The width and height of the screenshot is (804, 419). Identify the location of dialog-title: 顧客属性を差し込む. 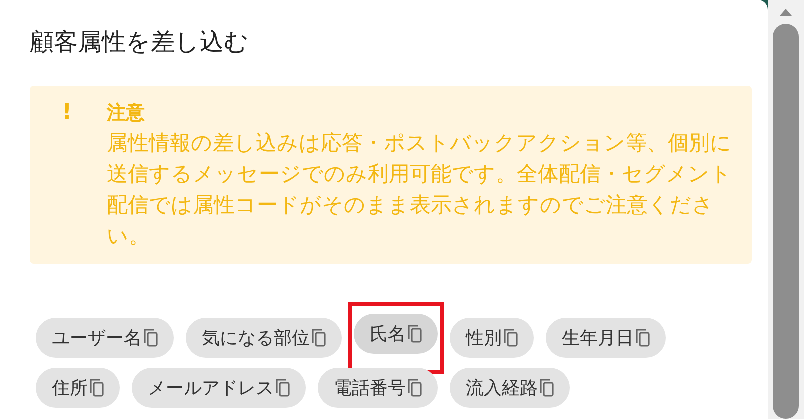
(140, 42).